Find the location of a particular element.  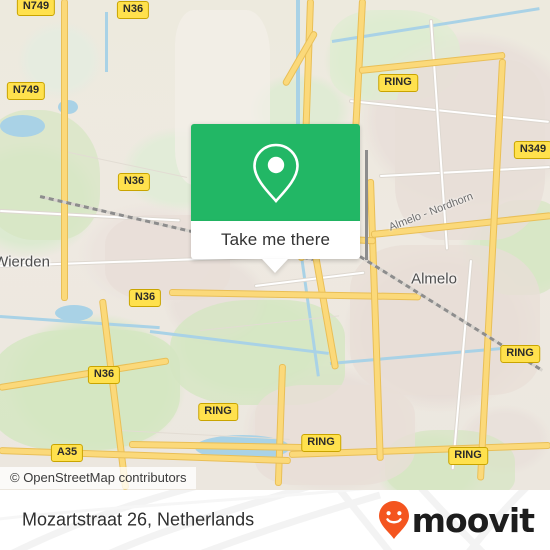

moovit-pin-smiley-icon is located at coordinates (393, 520).